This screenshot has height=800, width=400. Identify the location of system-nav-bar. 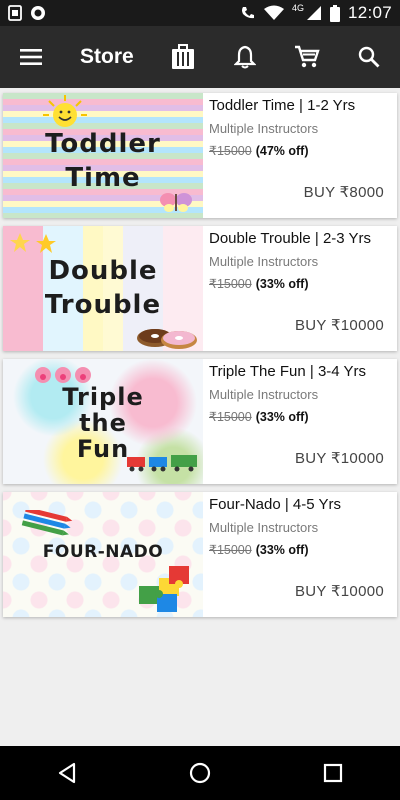
(200, 773).